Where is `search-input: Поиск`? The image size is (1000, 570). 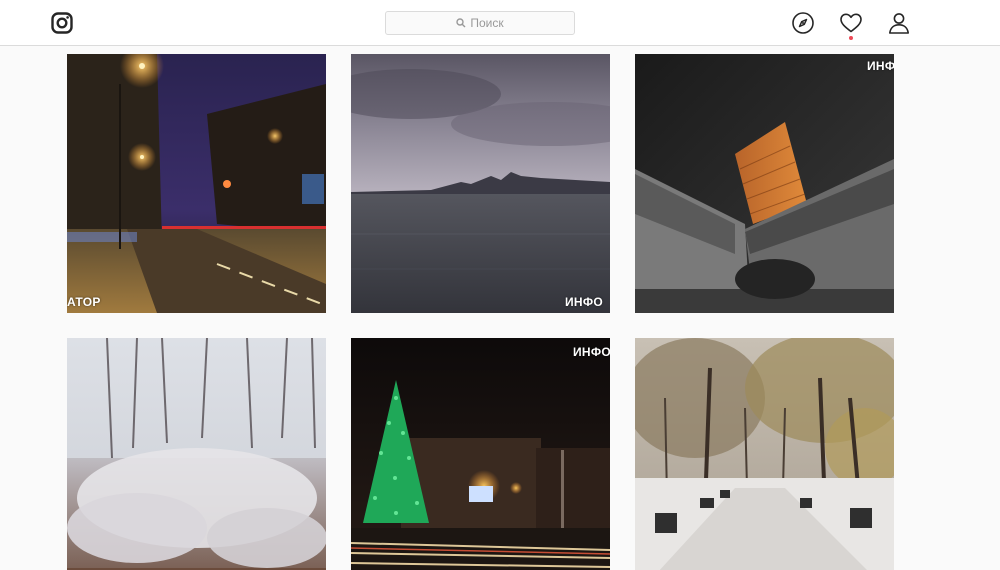 search-input: Поиск is located at coordinates (480, 23).